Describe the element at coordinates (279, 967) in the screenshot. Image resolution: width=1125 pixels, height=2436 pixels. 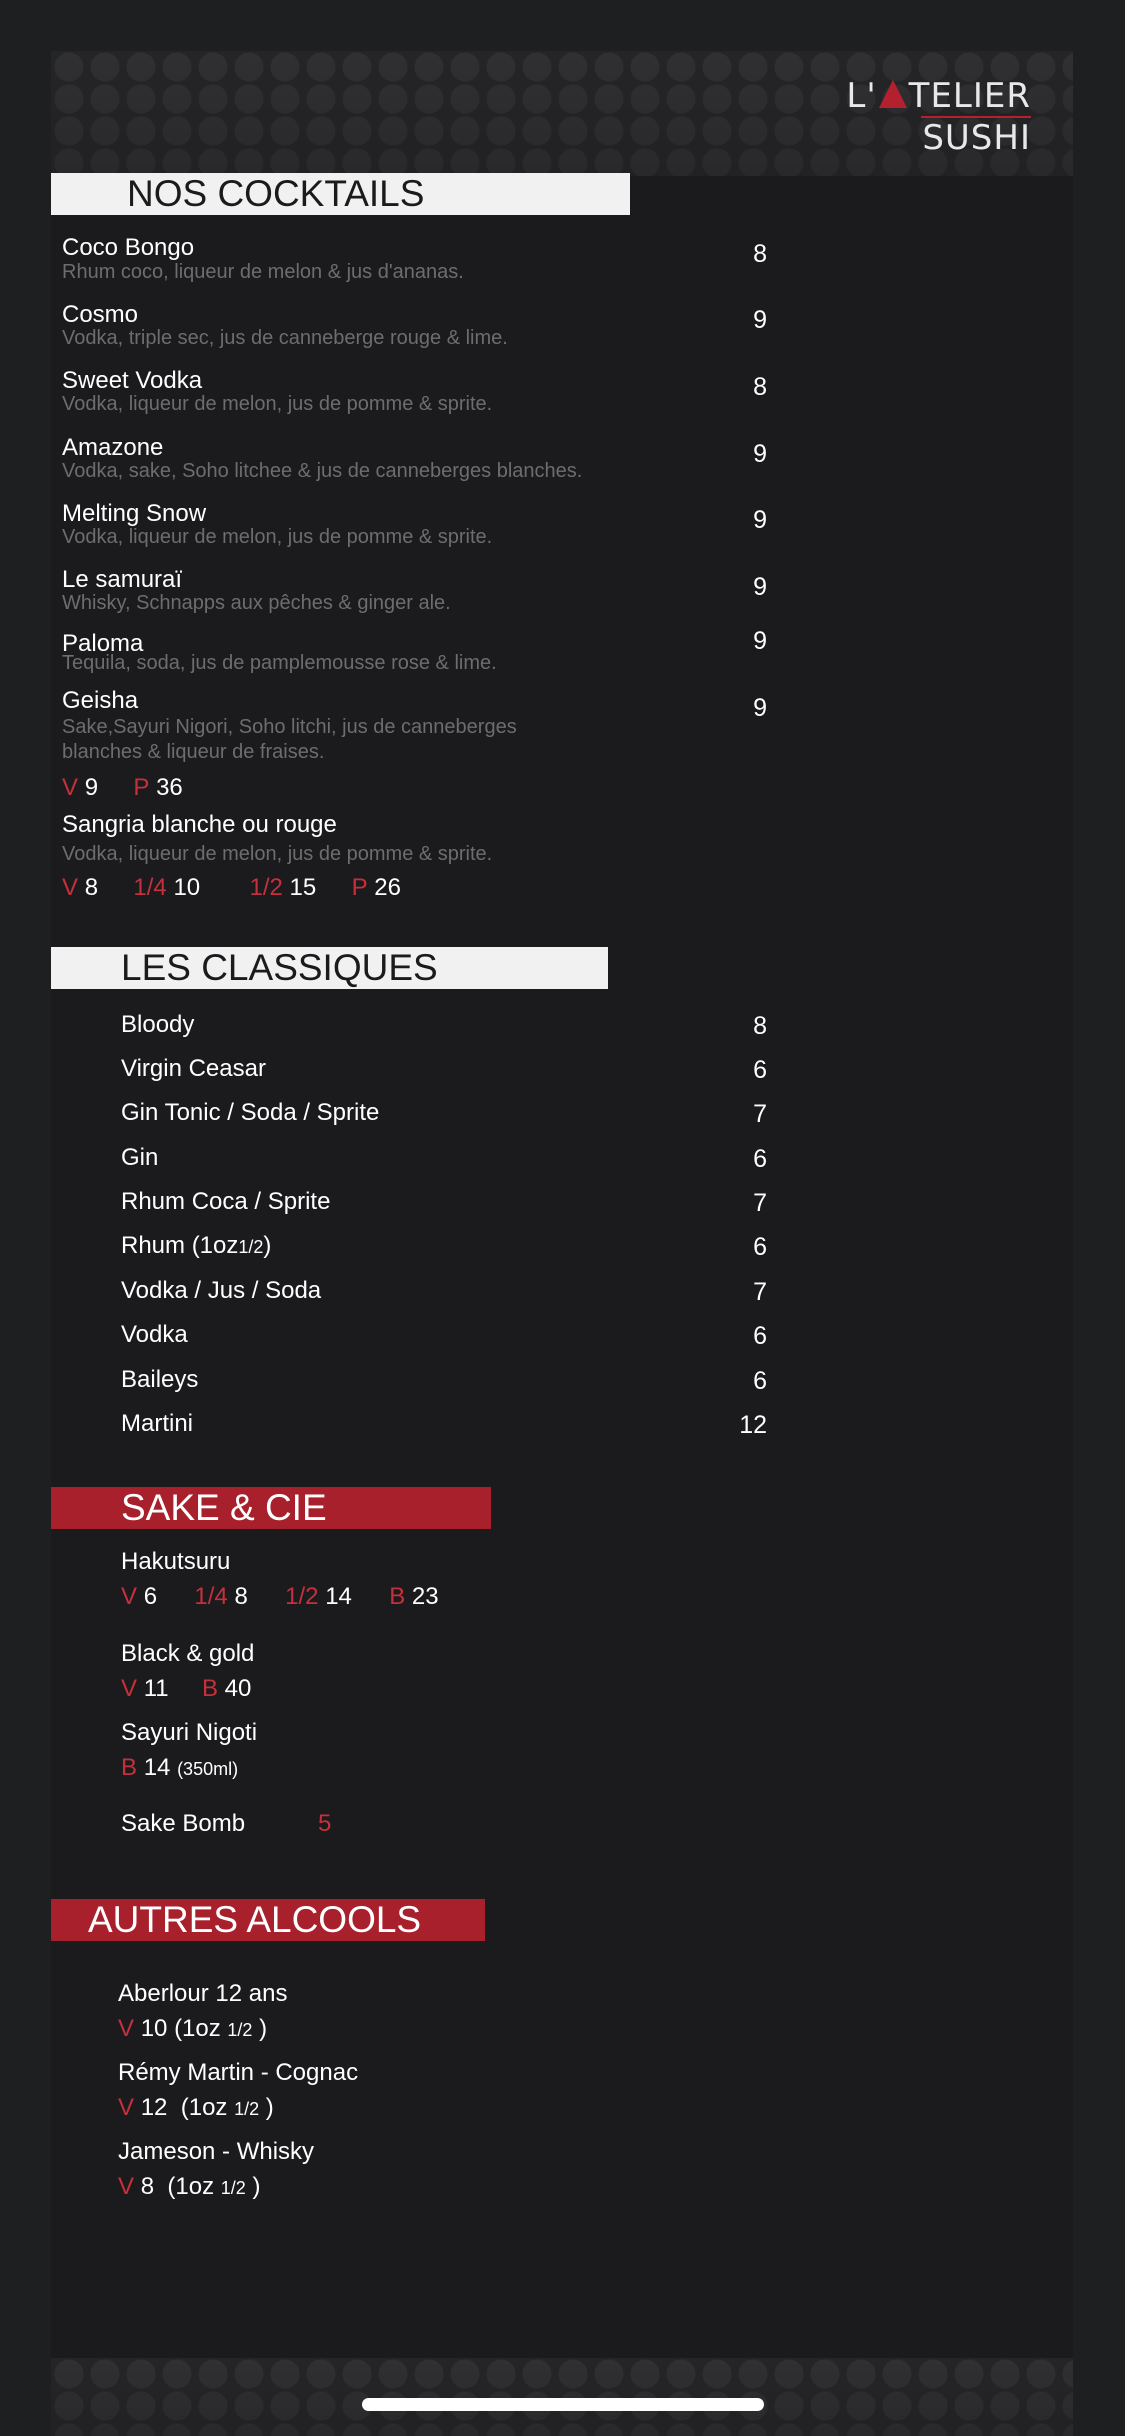
I see `section-classiques-title: LES CLASSIQUES` at that location.